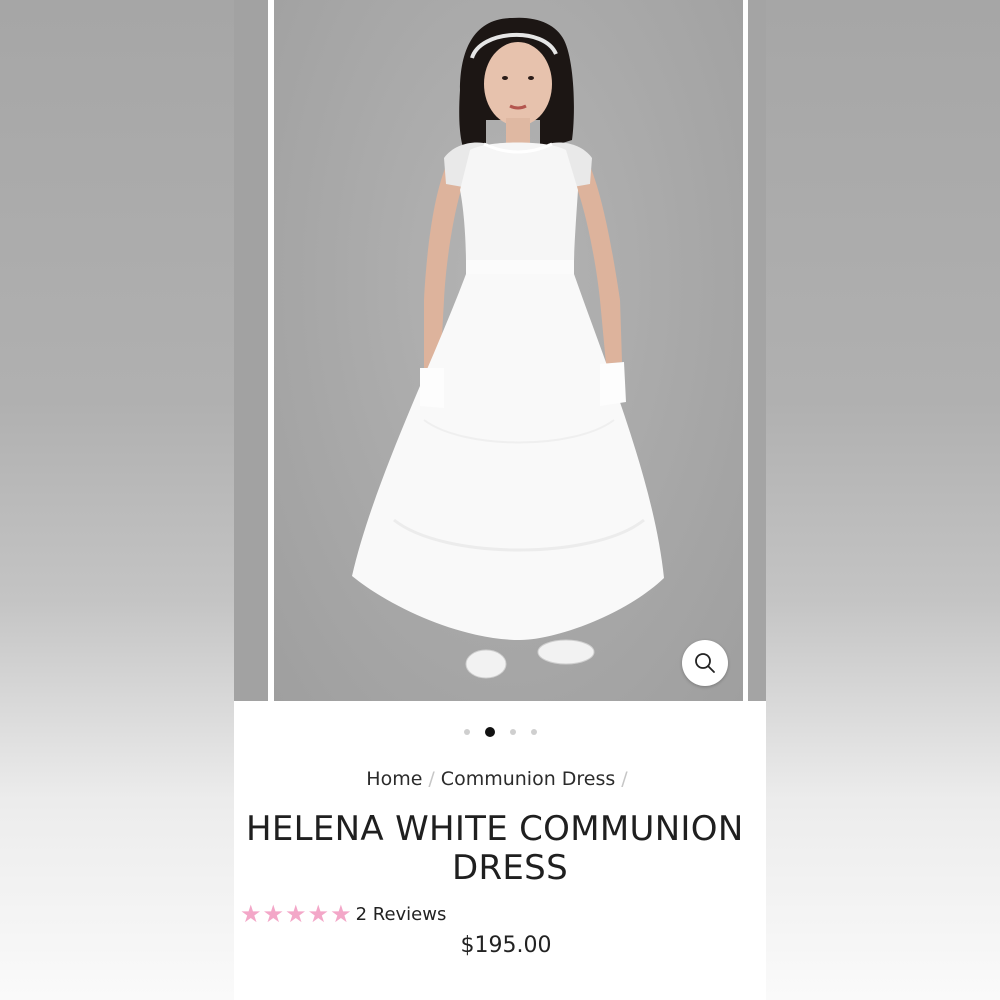  What do you see at coordinates (757, 350) in the screenshot?
I see `next-slide-peek` at bounding box center [757, 350].